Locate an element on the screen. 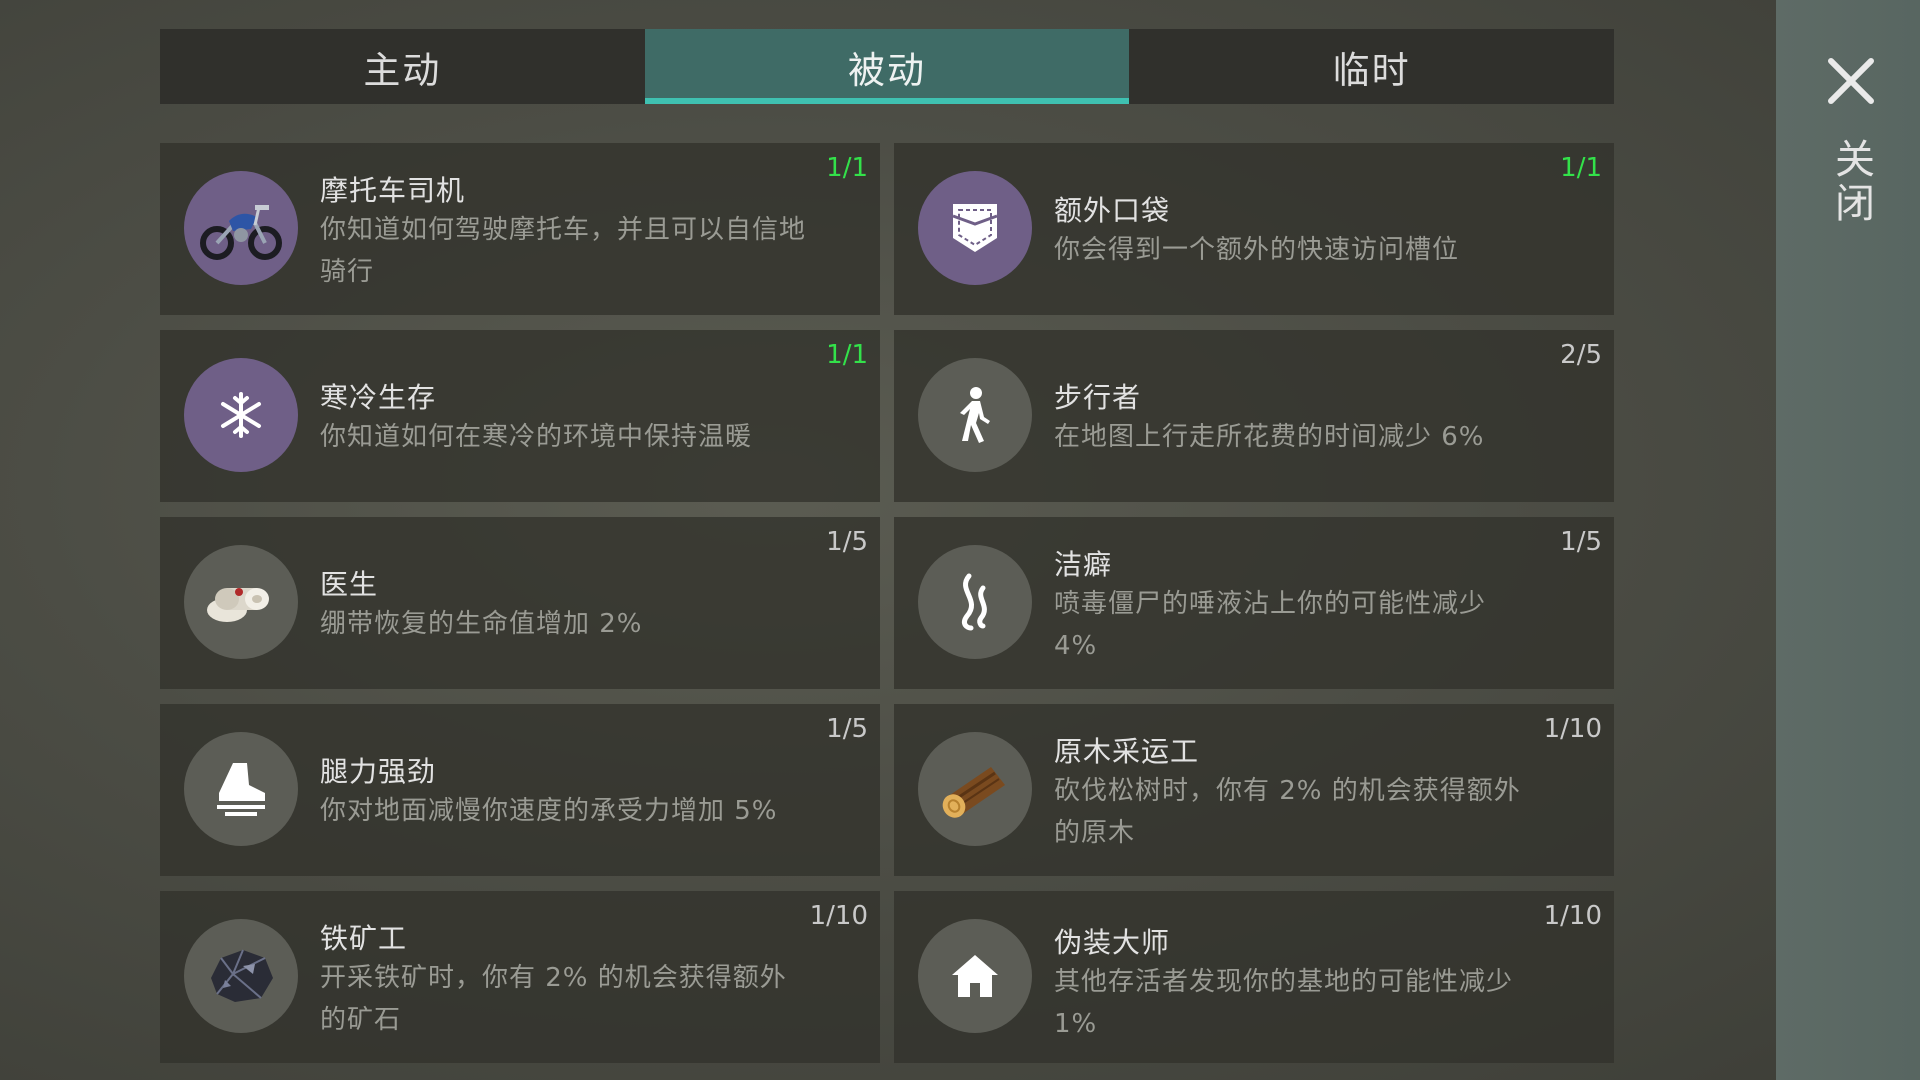  perk-card-lumberjack: 原木采运工 砍伐松树时，你有 2% 的机会获得额外的原木 1/10 is located at coordinates (1254, 790).